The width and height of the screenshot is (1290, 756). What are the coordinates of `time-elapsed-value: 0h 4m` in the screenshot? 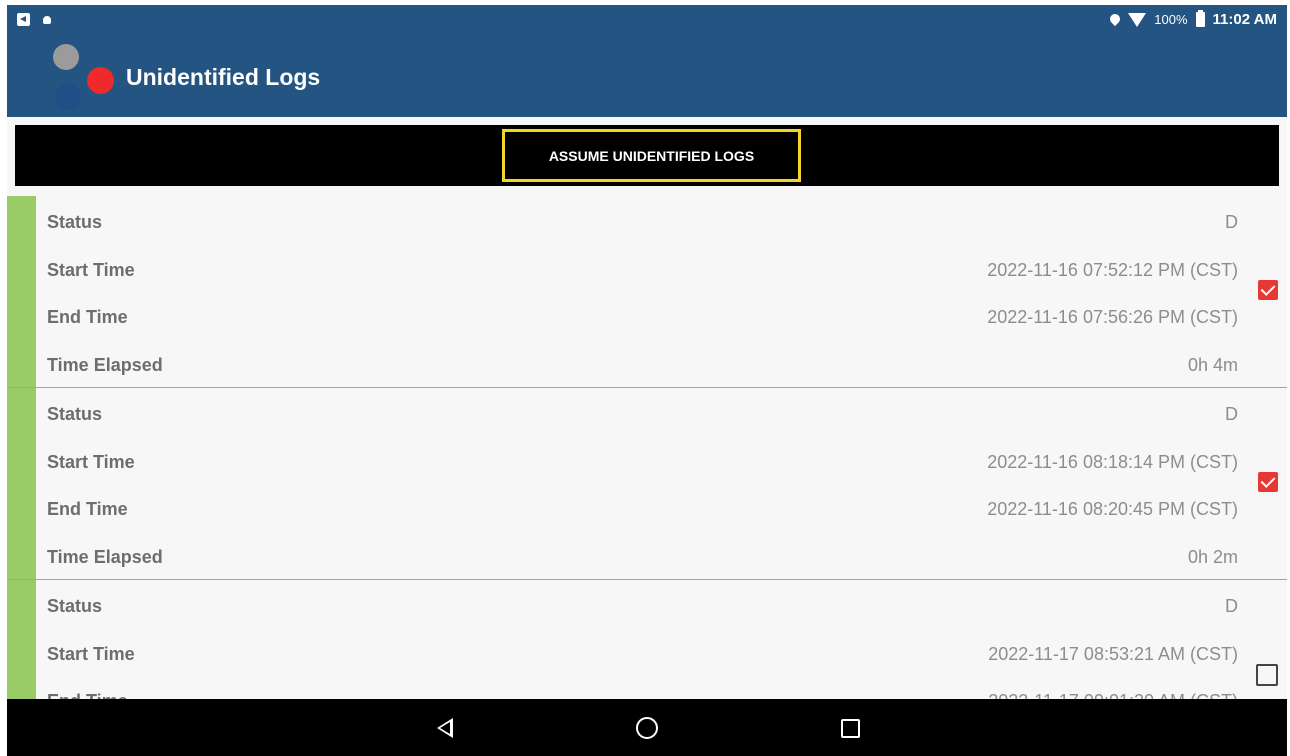 It's located at (1212, 364).